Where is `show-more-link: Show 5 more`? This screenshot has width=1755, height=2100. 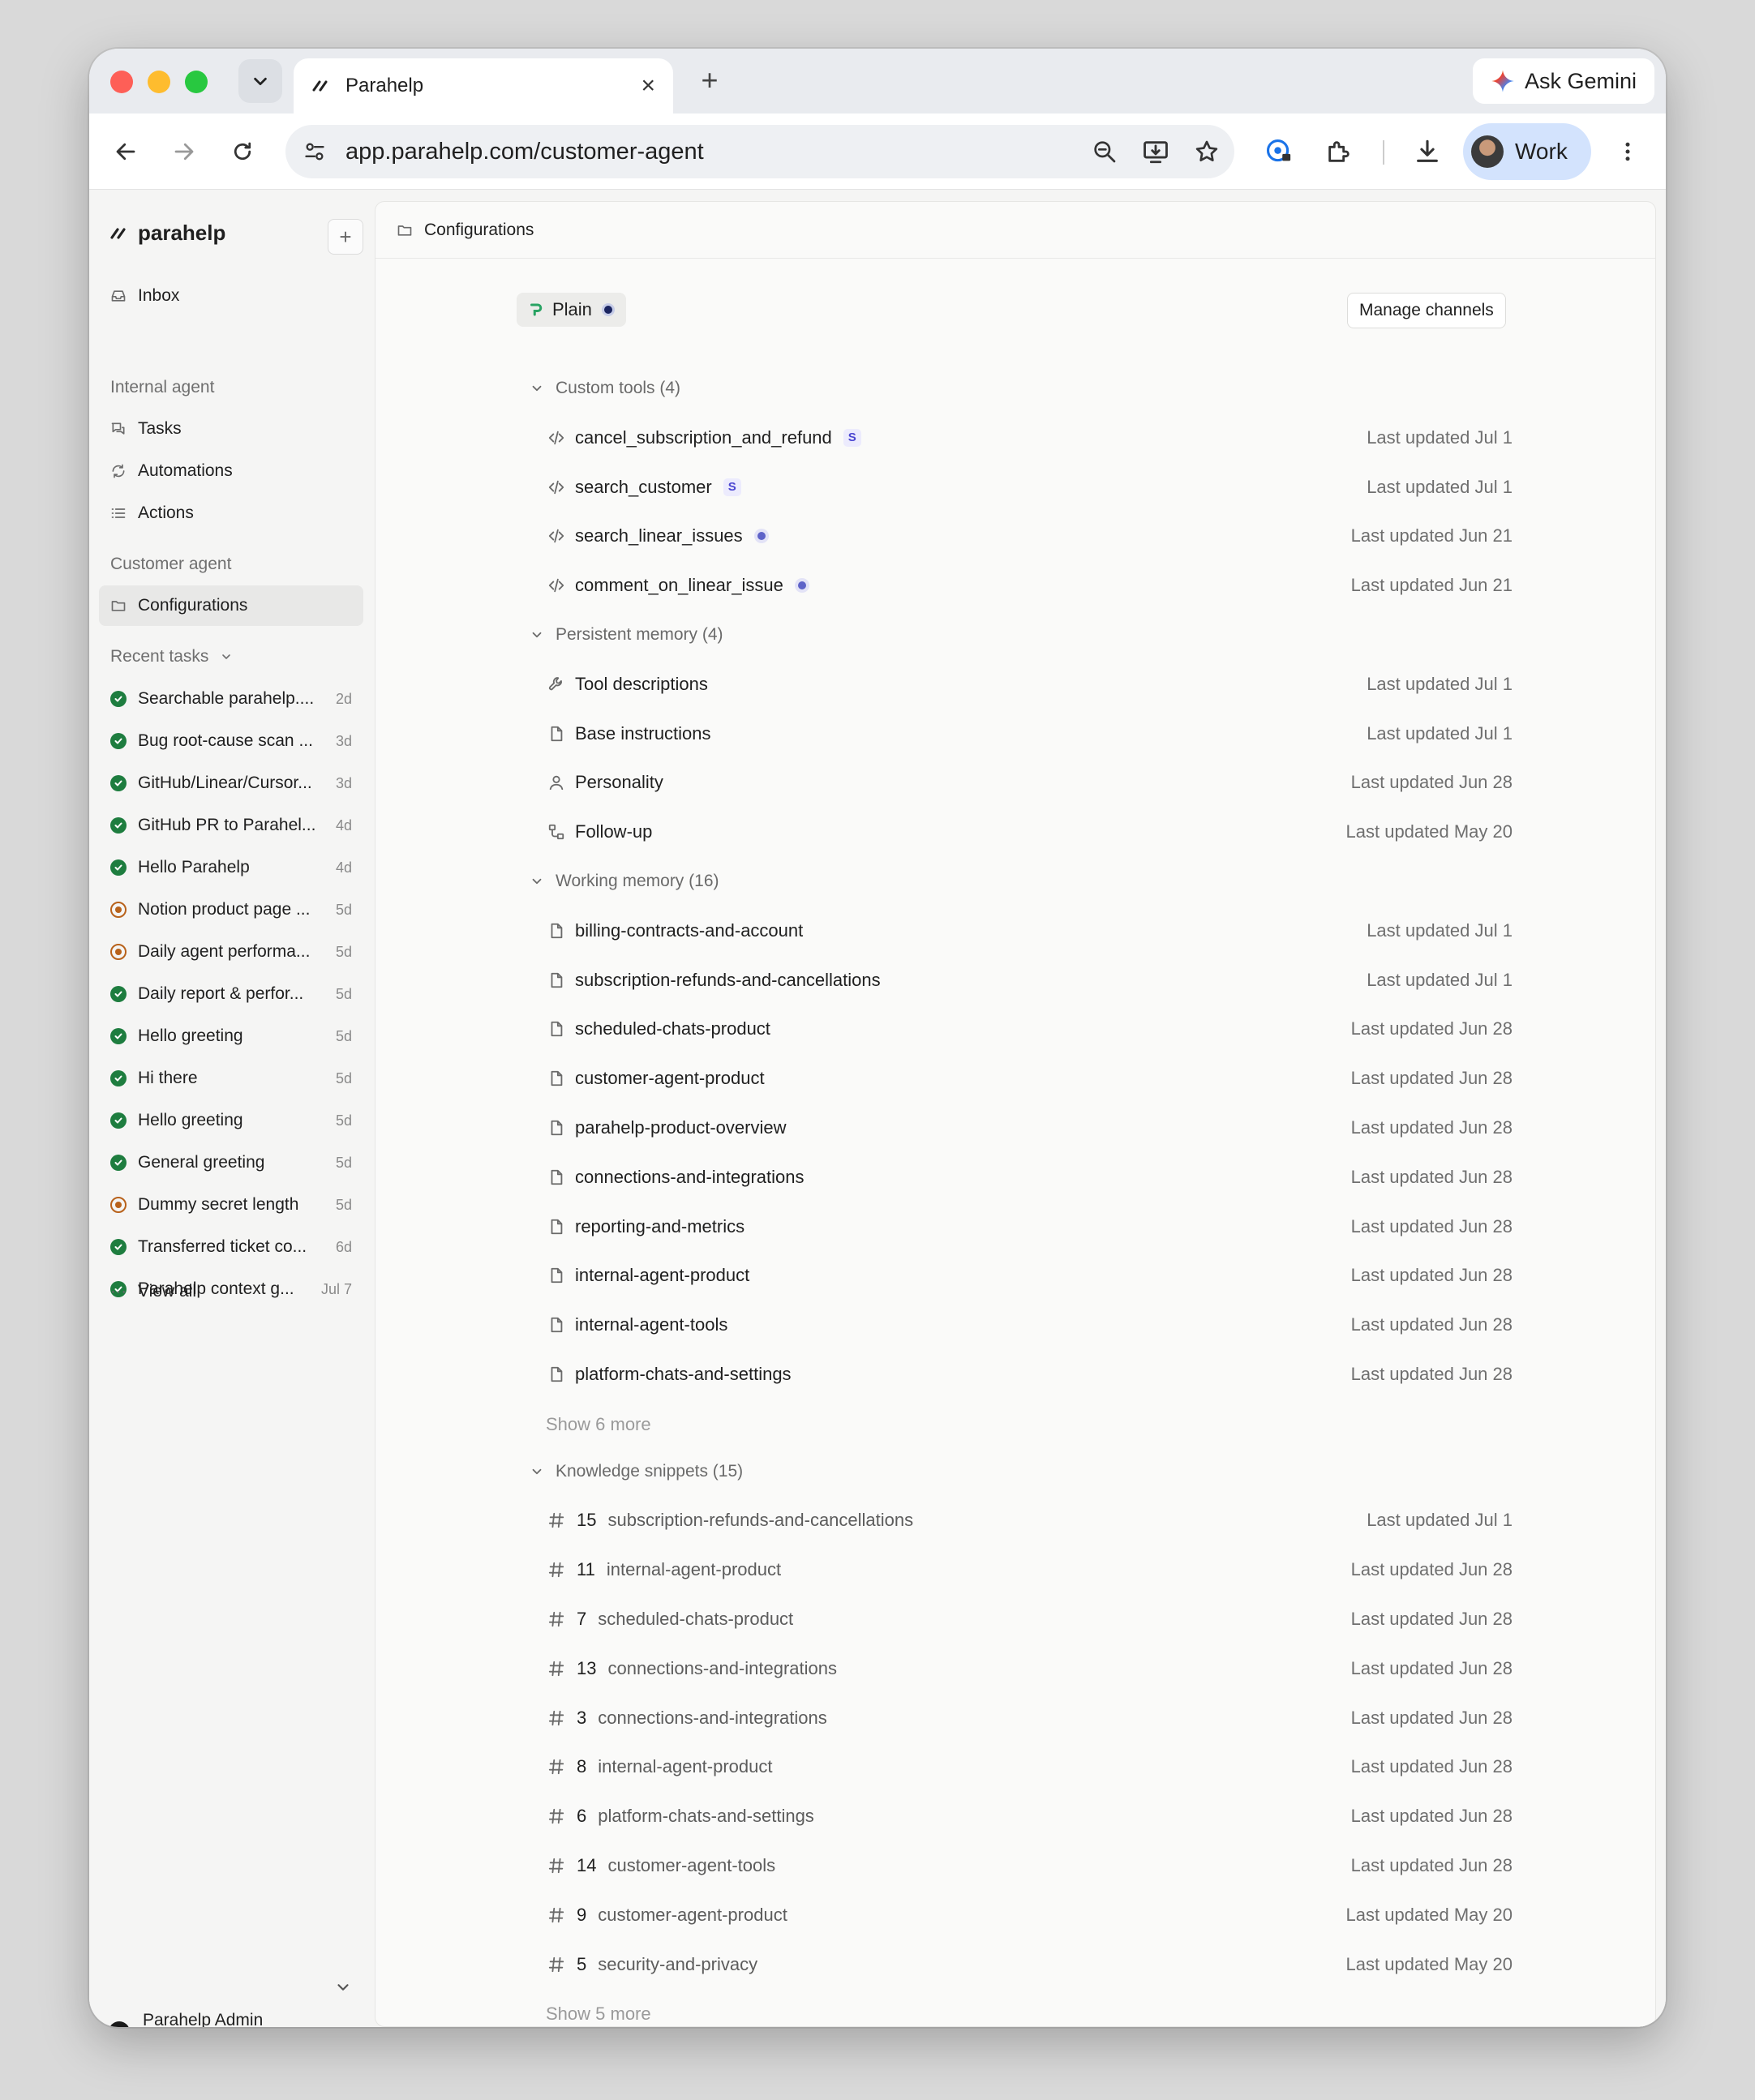 show-more-link: Show 5 more is located at coordinates (598, 2015).